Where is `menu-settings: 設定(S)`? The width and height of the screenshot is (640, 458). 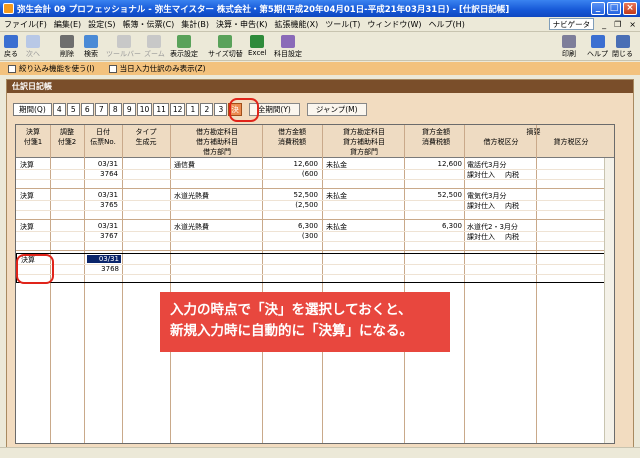
menu-settings: 設定(S) is located at coordinates (101, 24).